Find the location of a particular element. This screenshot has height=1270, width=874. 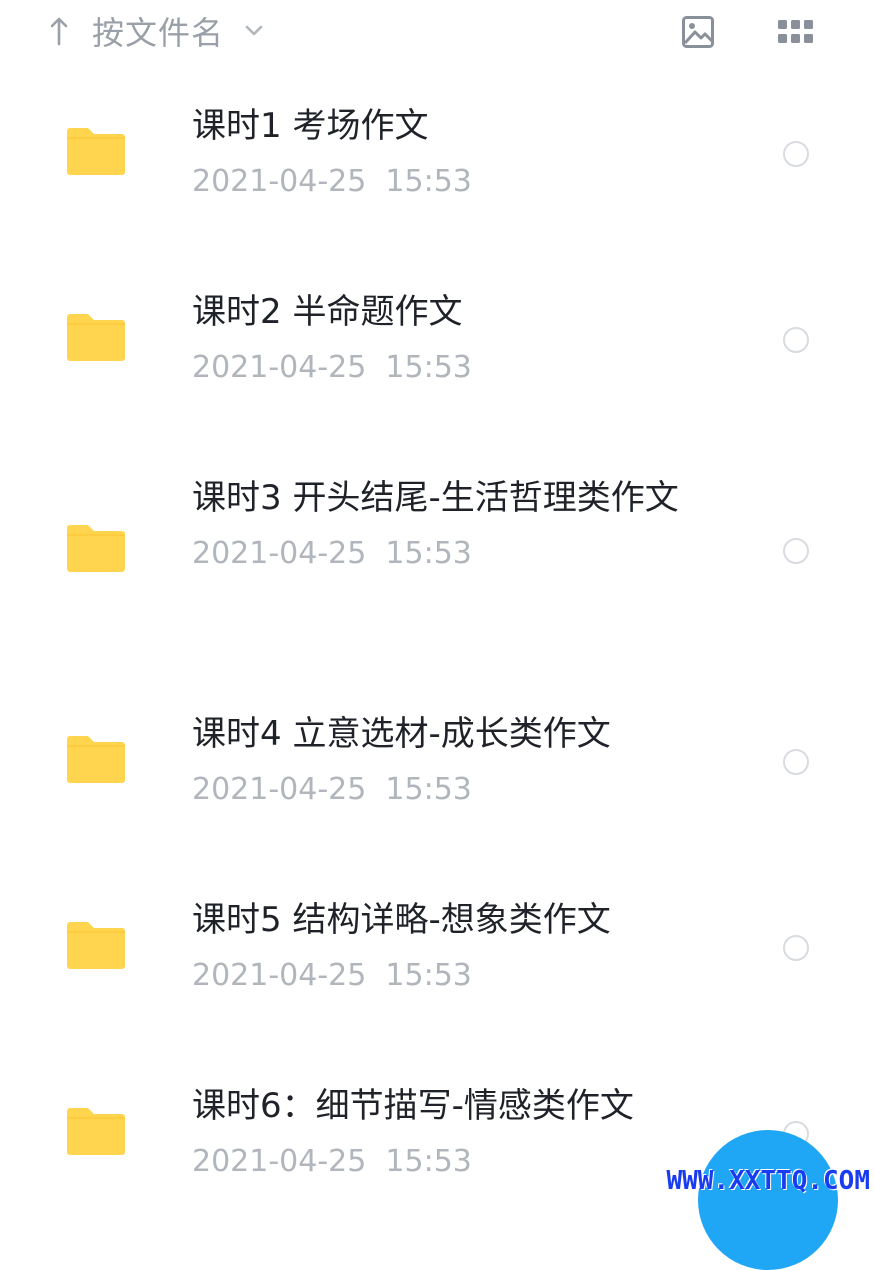

floating-action-button is located at coordinates (768, 1200).